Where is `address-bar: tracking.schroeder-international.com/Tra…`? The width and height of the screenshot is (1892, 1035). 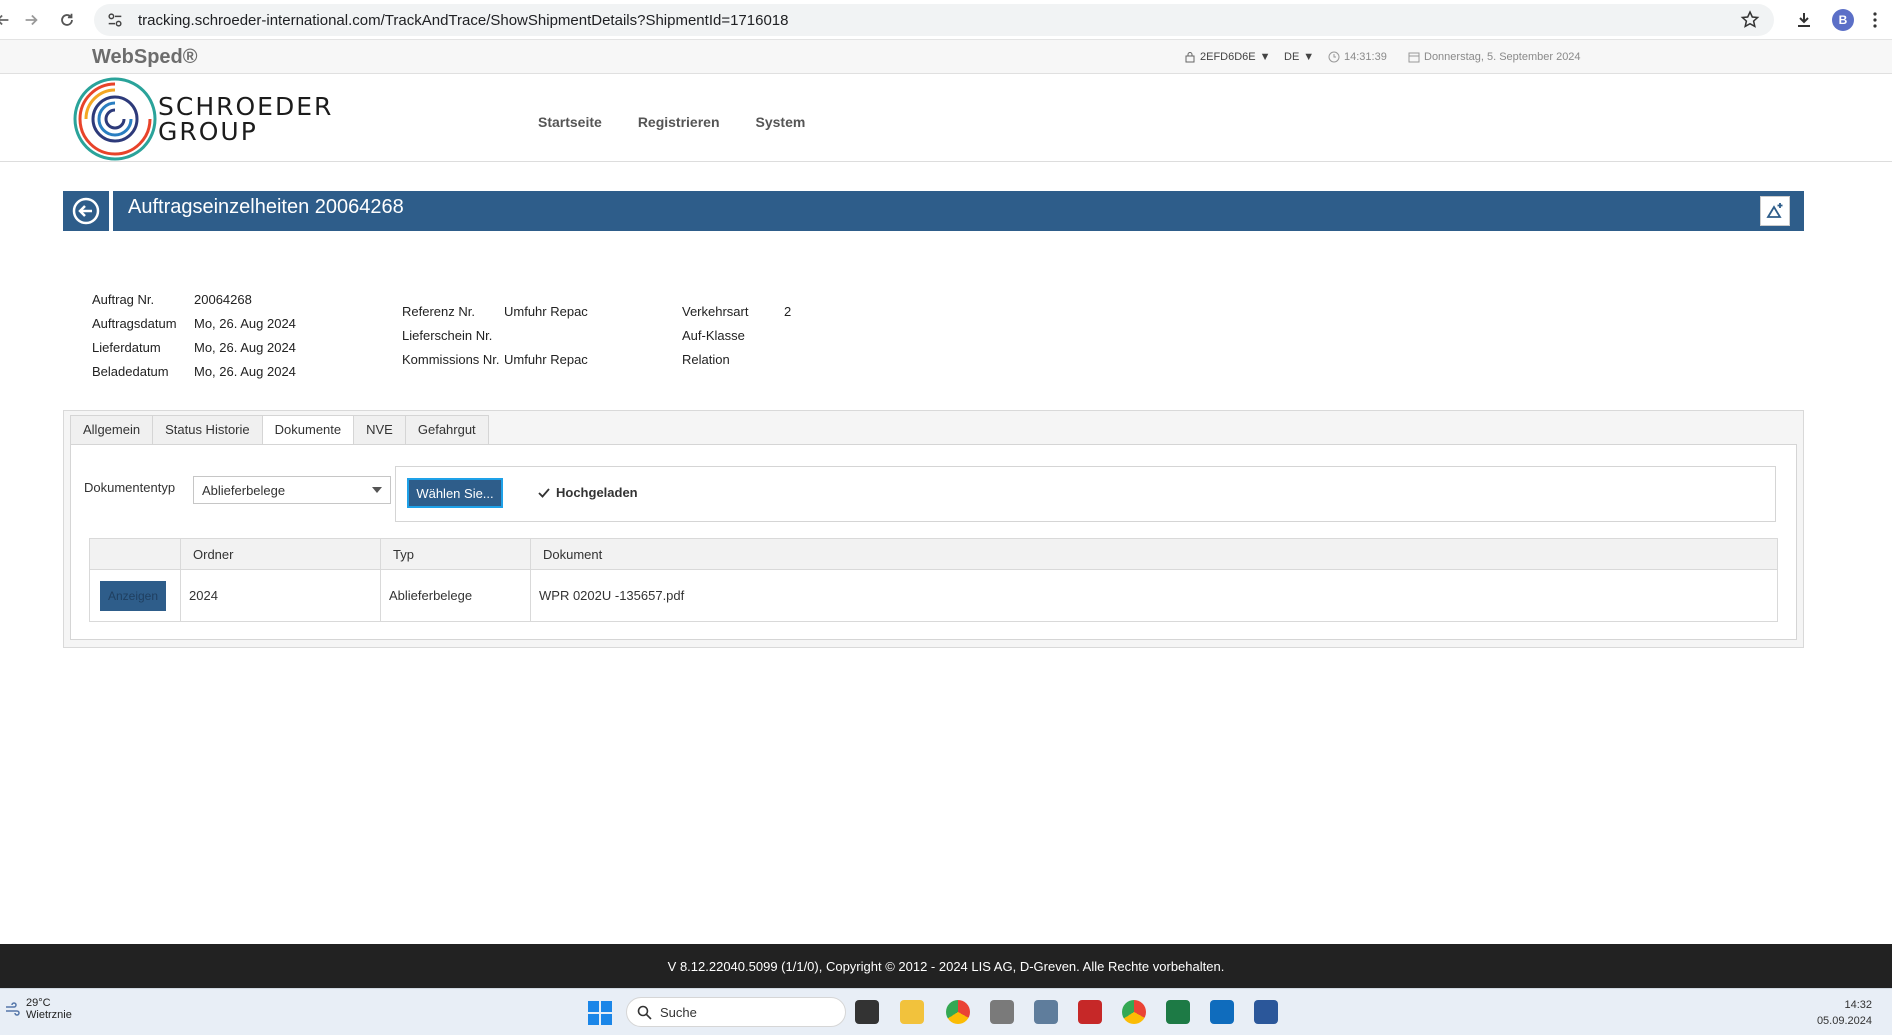
address-bar: tracking.schroeder-international.com/Tra… is located at coordinates (934, 20).